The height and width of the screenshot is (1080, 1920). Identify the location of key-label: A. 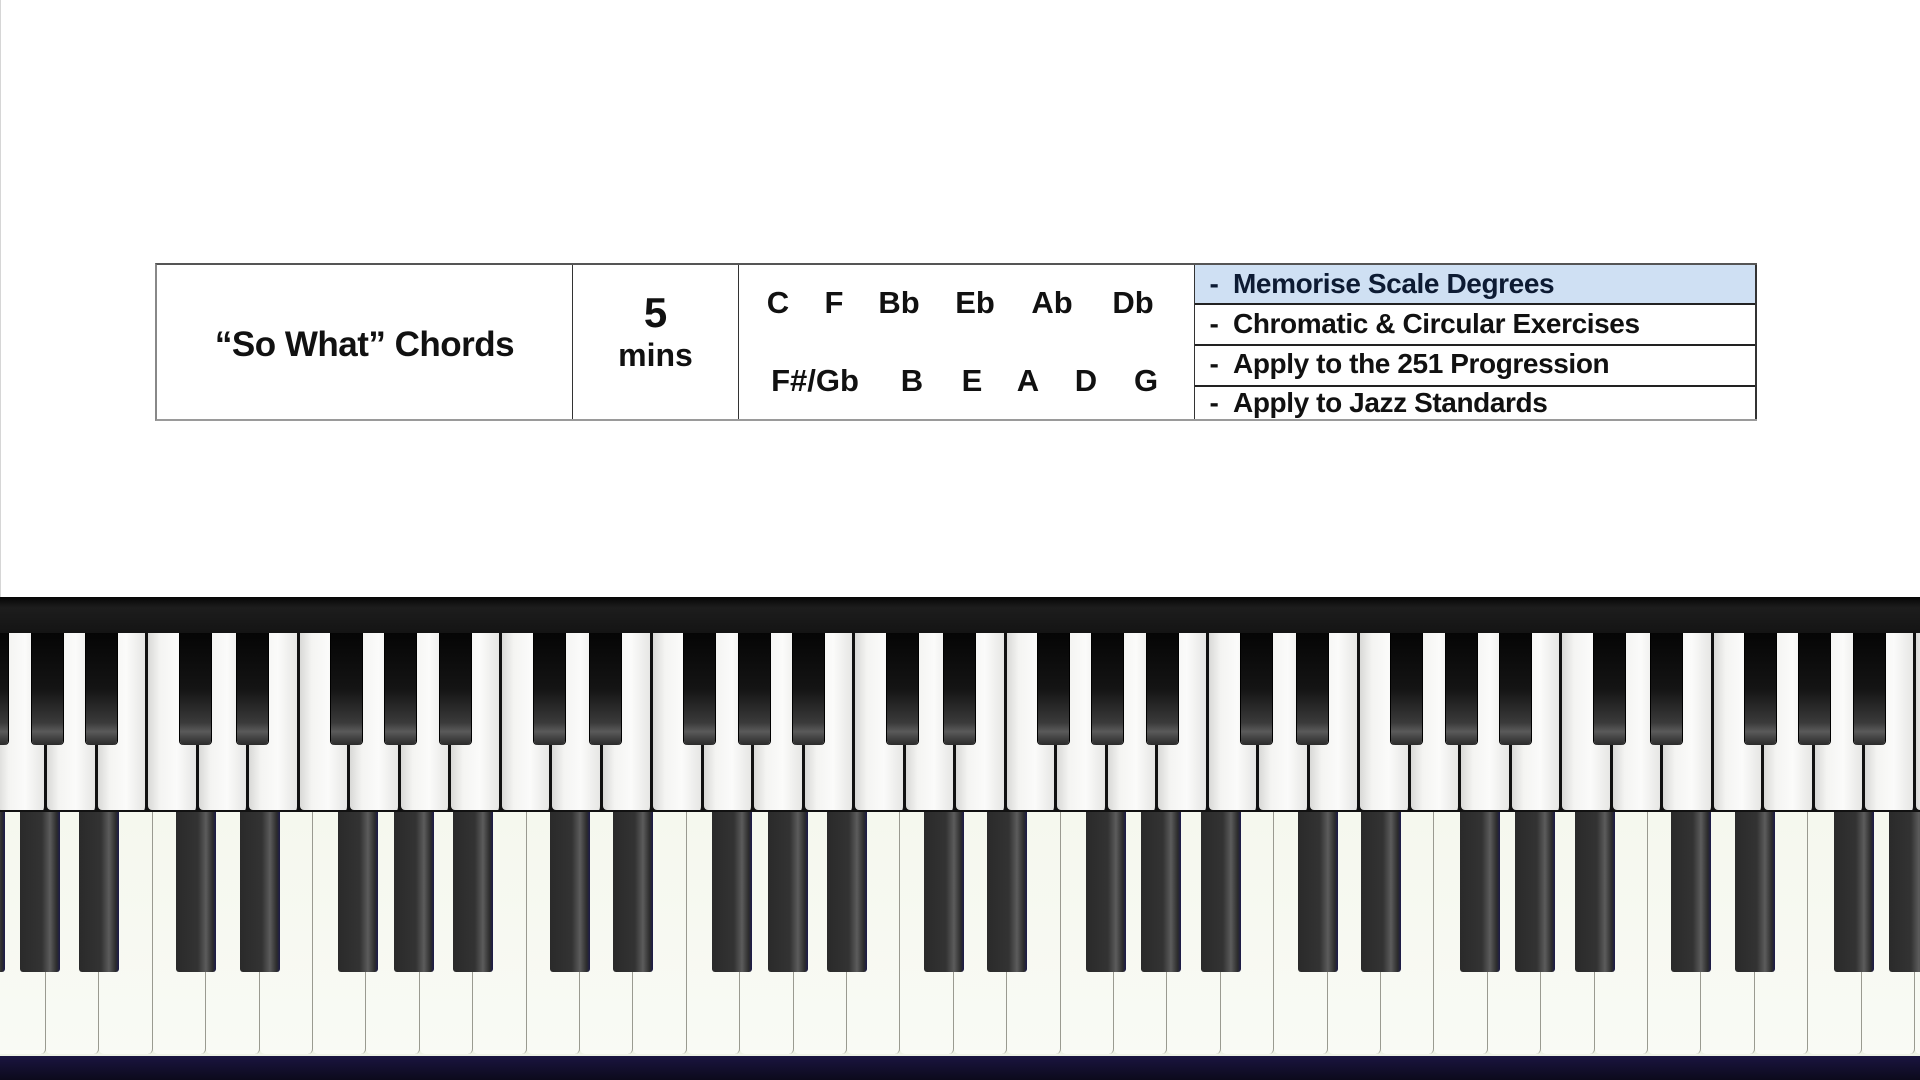
(1028, 380).